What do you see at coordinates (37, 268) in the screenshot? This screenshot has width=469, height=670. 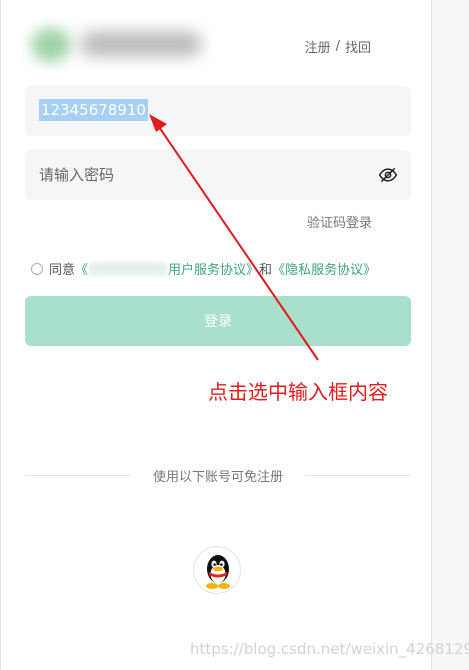 I see `agreement-radio` at bounding box center [37, 268].